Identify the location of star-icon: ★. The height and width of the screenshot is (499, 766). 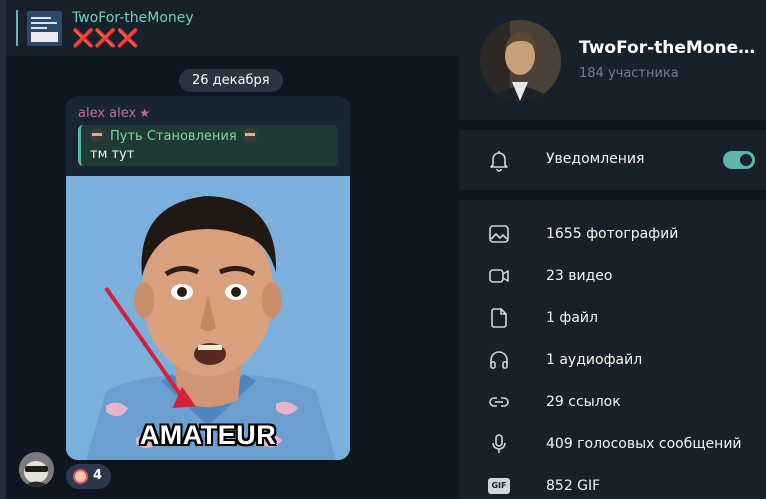
(144, 113).